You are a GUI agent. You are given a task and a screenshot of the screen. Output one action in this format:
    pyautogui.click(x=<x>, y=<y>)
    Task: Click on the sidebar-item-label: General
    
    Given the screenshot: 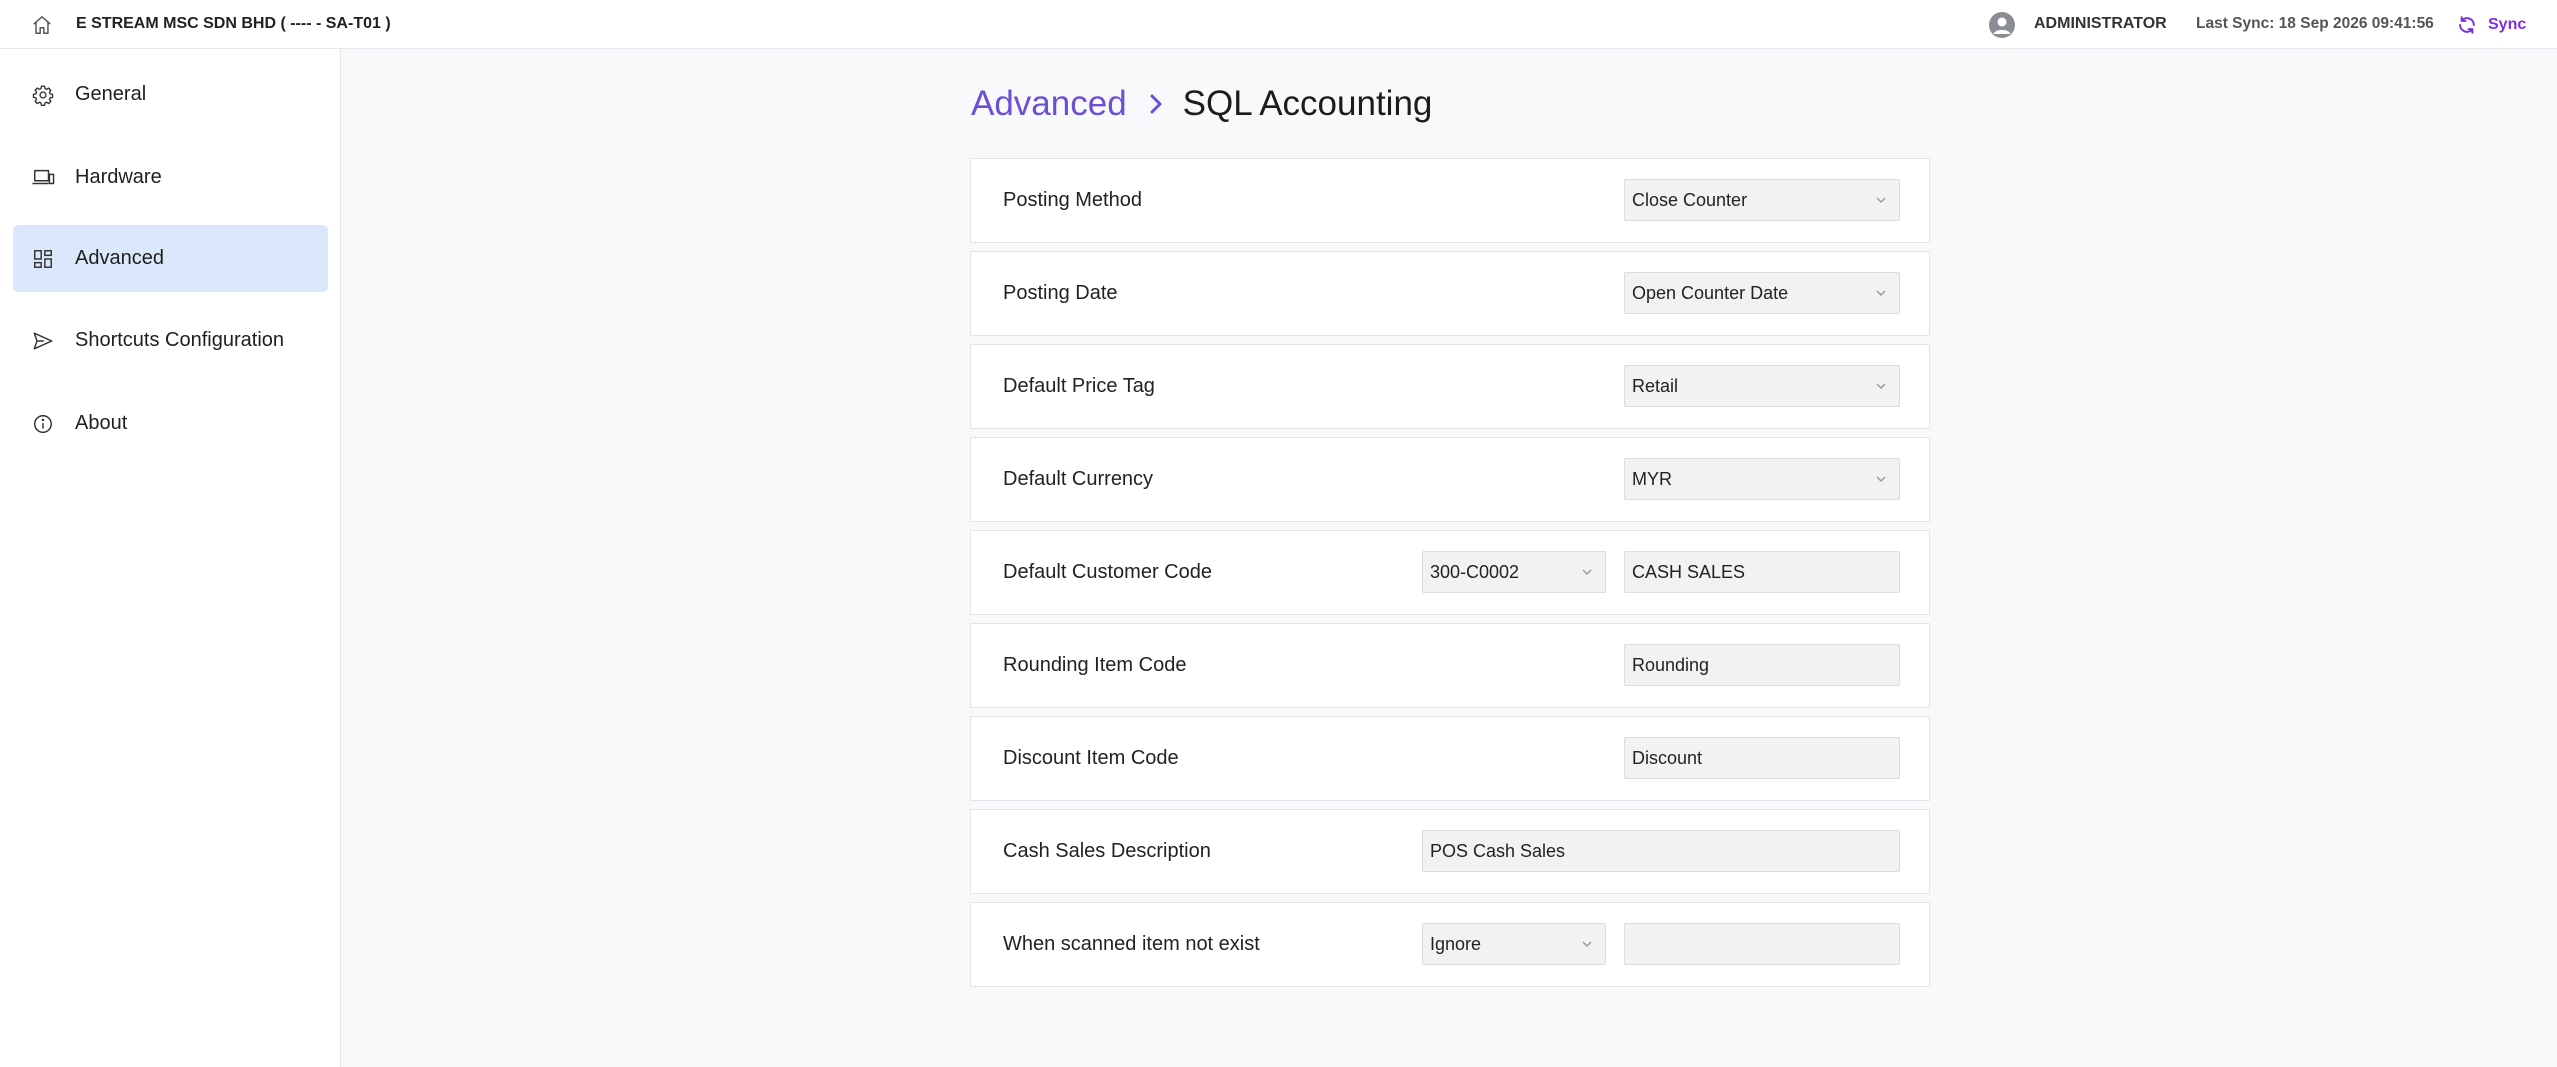 What is the action you would take?
    pyautogui.click(x=111, y=94)
    